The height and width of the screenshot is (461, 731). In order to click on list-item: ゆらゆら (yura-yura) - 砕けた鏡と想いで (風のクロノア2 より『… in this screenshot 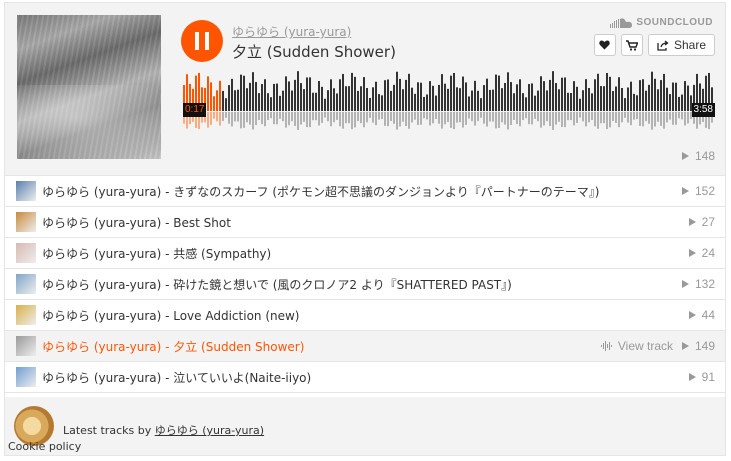, I will do `click(365, 284)`.